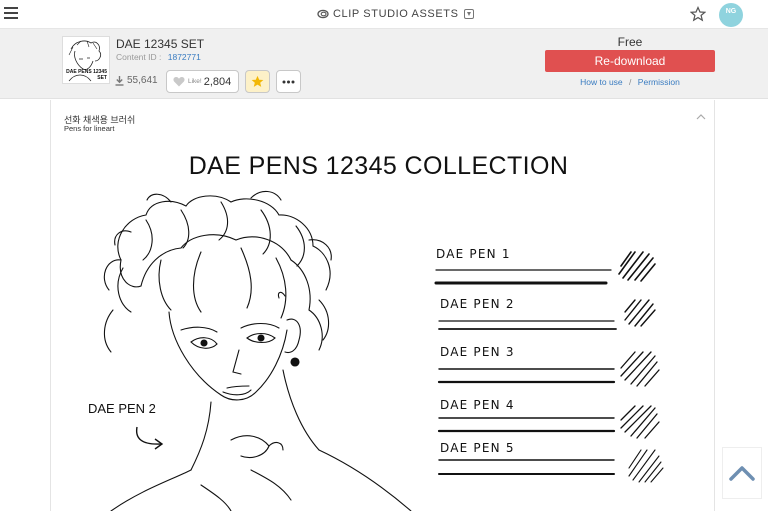 Image resolution: width=768 pixels, height=511 pixels. What do you see at coordinates (473, 254) in the screenshot?
I see `pen-label-1: DAE PEN 1` at bounding box center [473, 254].